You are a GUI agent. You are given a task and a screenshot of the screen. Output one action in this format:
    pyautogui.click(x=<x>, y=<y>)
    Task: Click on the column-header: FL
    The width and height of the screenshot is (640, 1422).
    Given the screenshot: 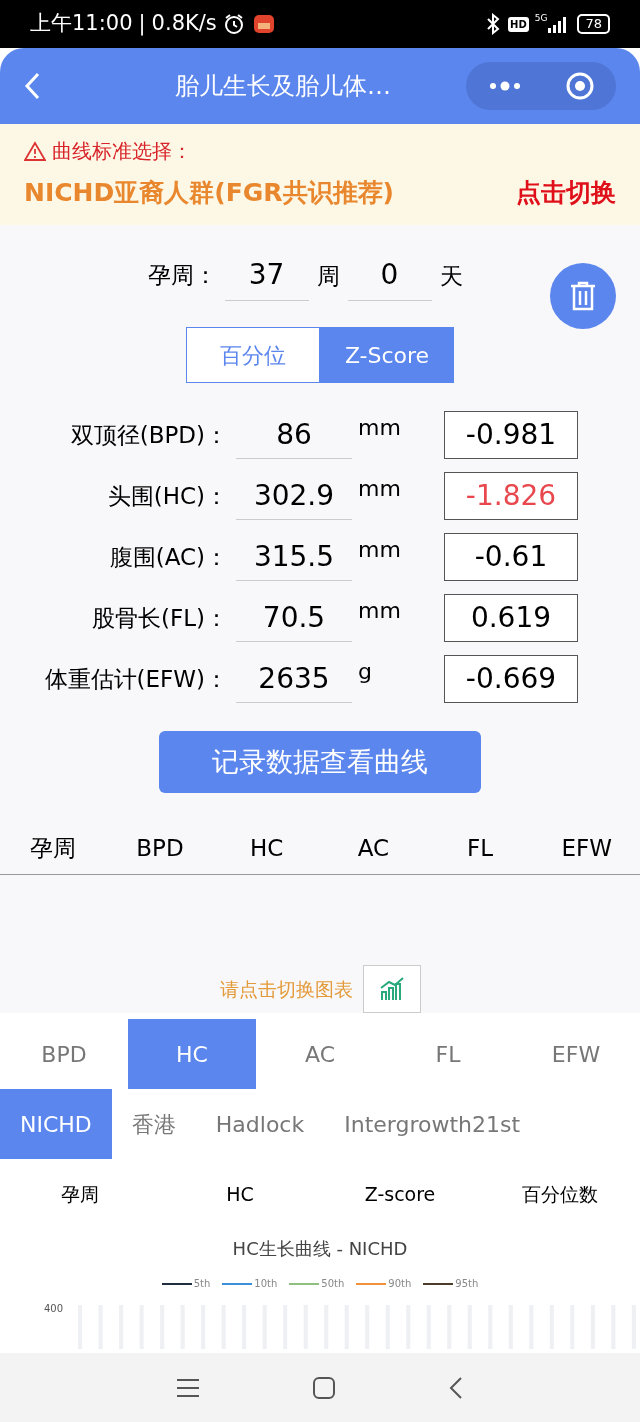 What is the action you would take?
    pyautogui.click(x=480, y=848)
    